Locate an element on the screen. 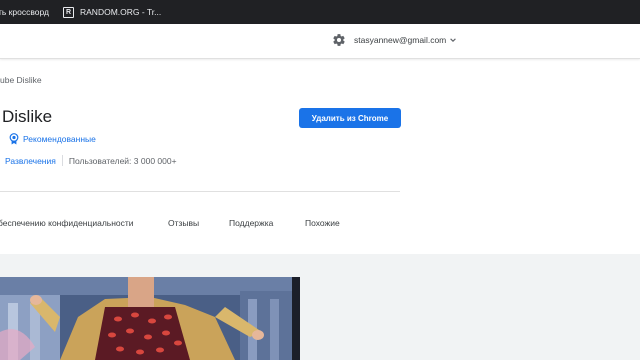 This screenshot has width=640, height=360. extension-screenshot is located at coordinates (150, 318).